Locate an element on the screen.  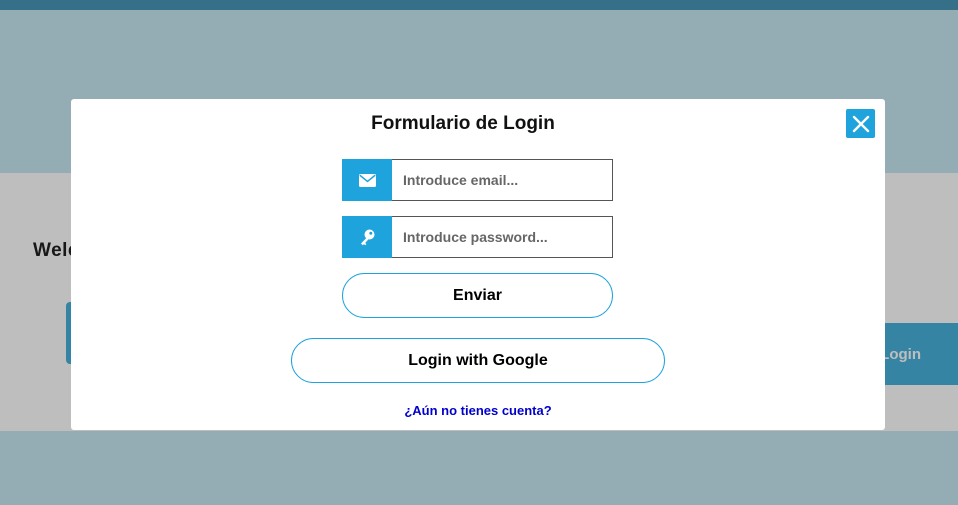
email-icon-box is located at coordinates (367, 180).